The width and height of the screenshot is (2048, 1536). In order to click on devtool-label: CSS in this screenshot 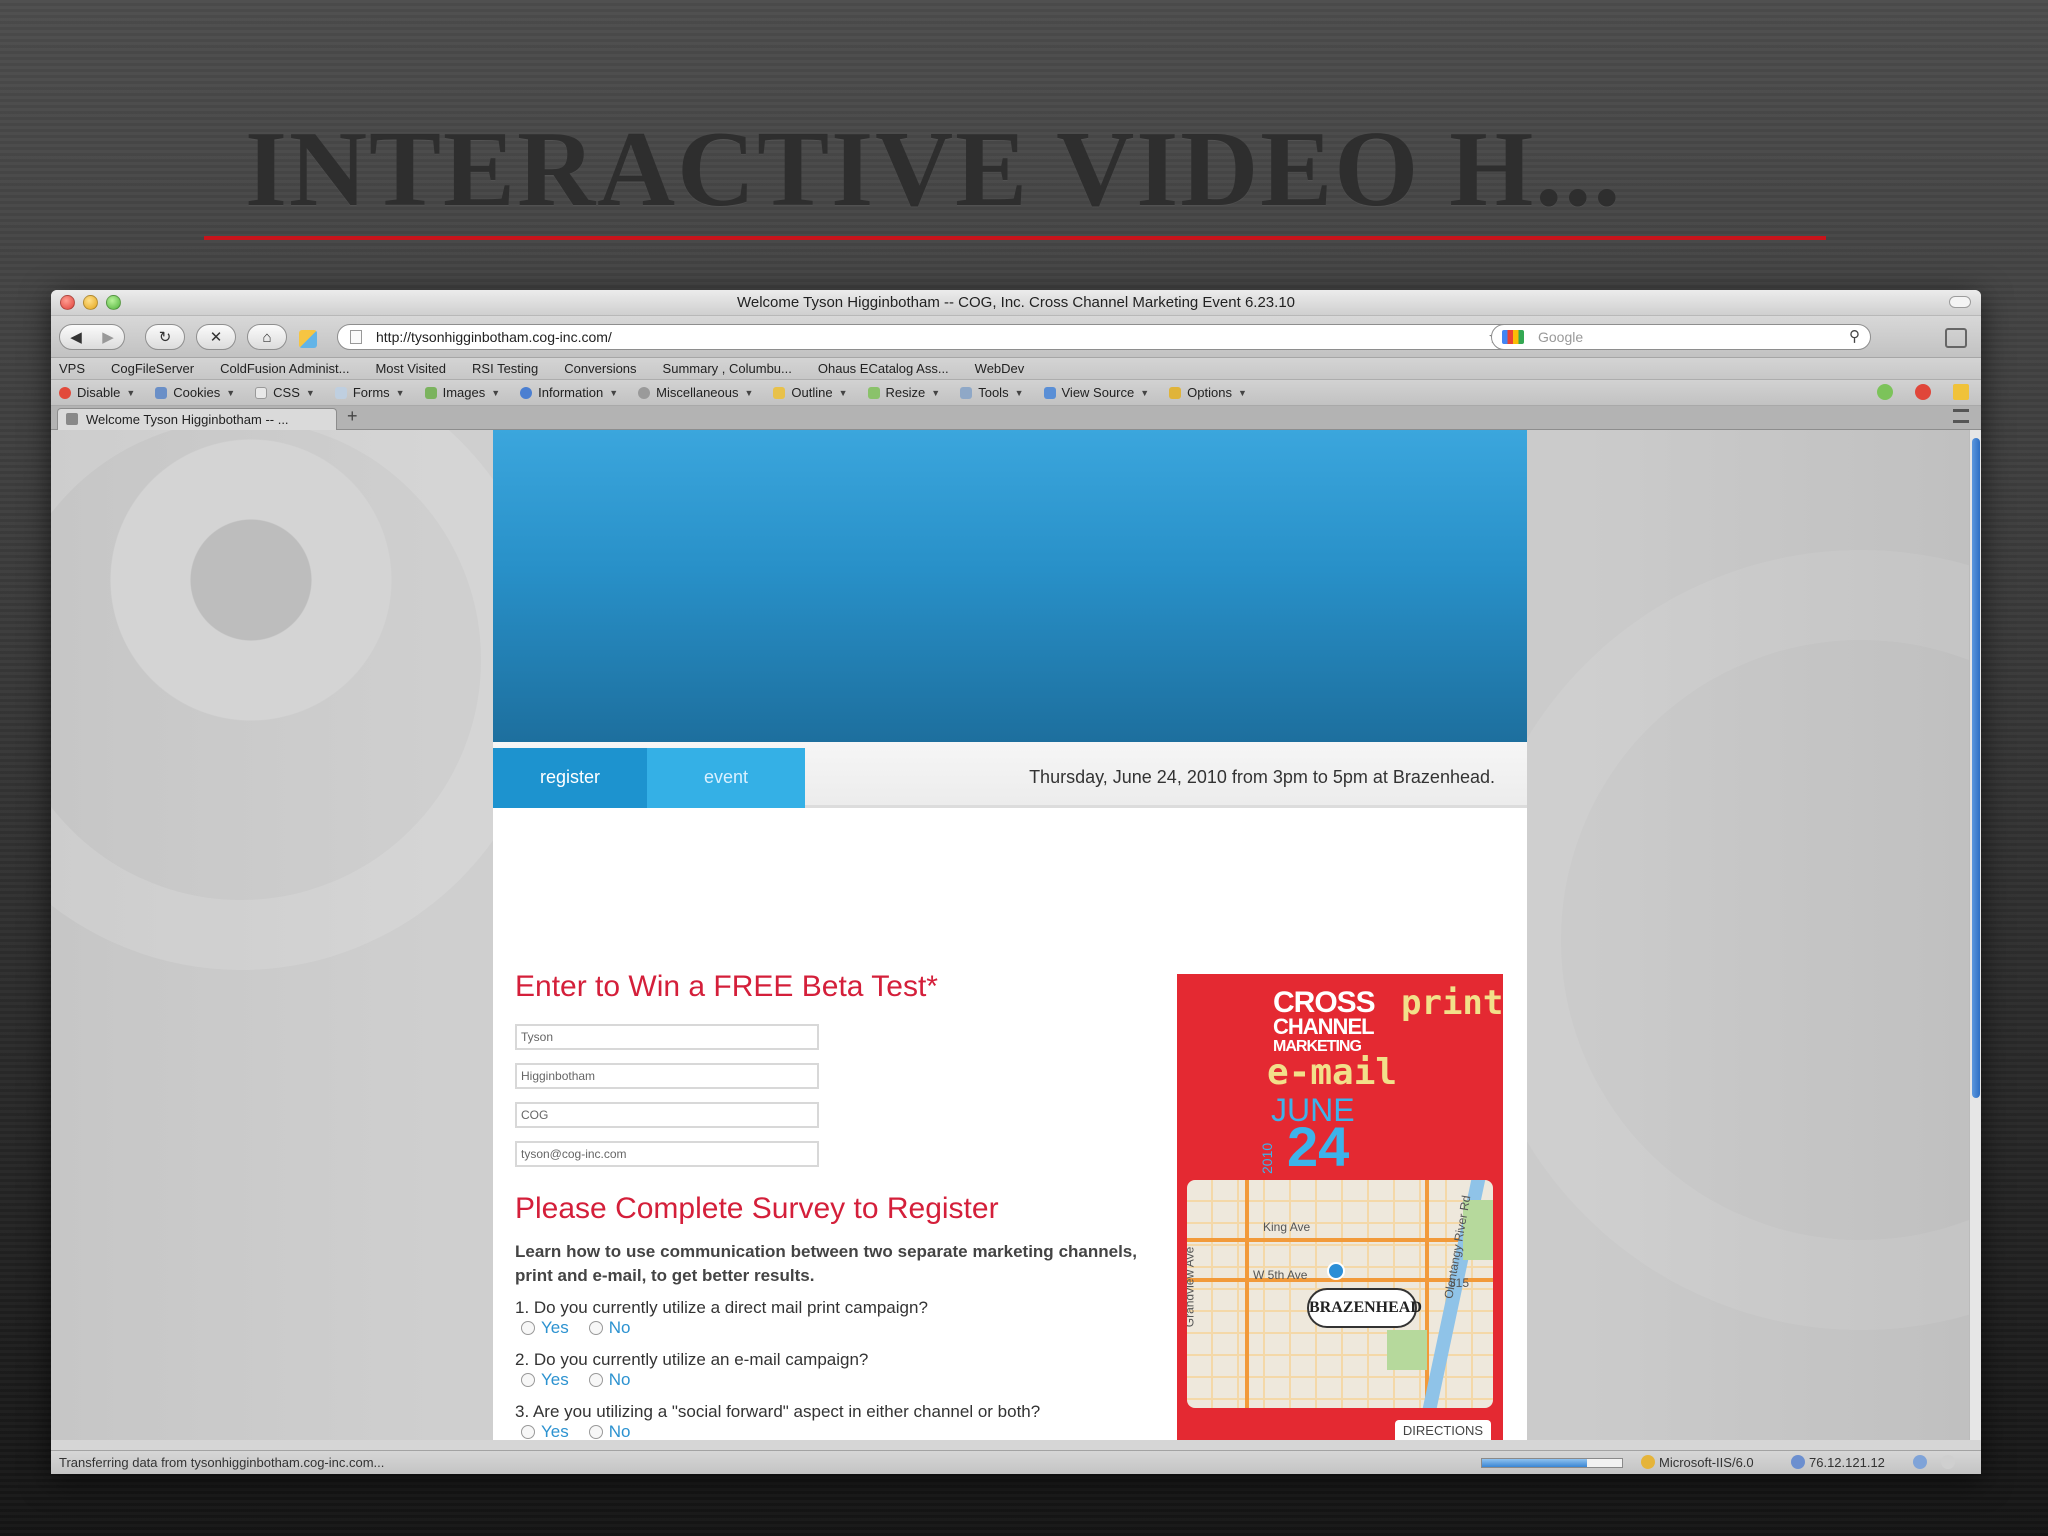, I will do `click(286, 392)`.